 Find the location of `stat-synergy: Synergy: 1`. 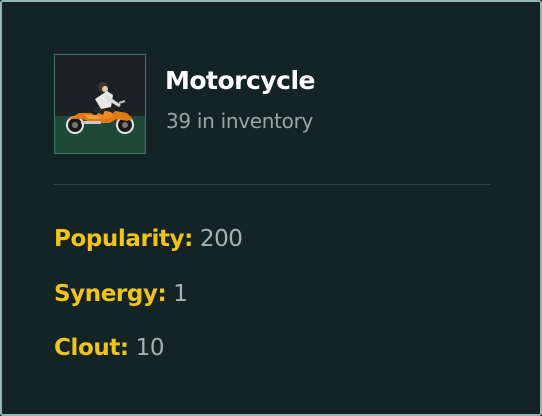

stat-synergy: Synergy: 1 is located at coordinates (121, 294).